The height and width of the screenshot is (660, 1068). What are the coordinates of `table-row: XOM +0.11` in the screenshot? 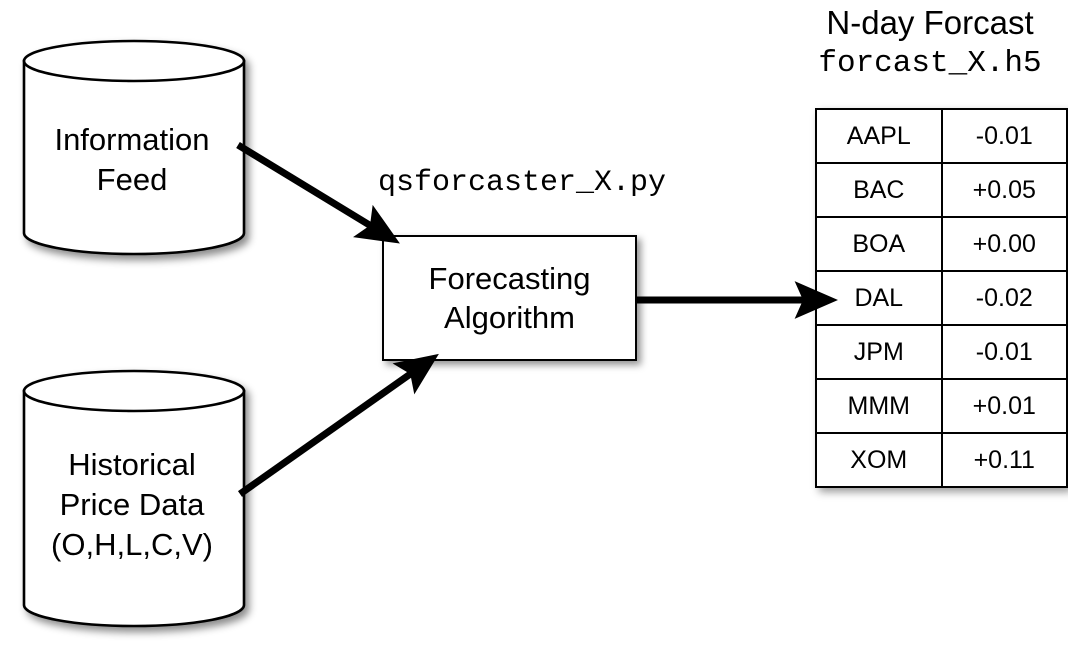 It's located at (941, 460).